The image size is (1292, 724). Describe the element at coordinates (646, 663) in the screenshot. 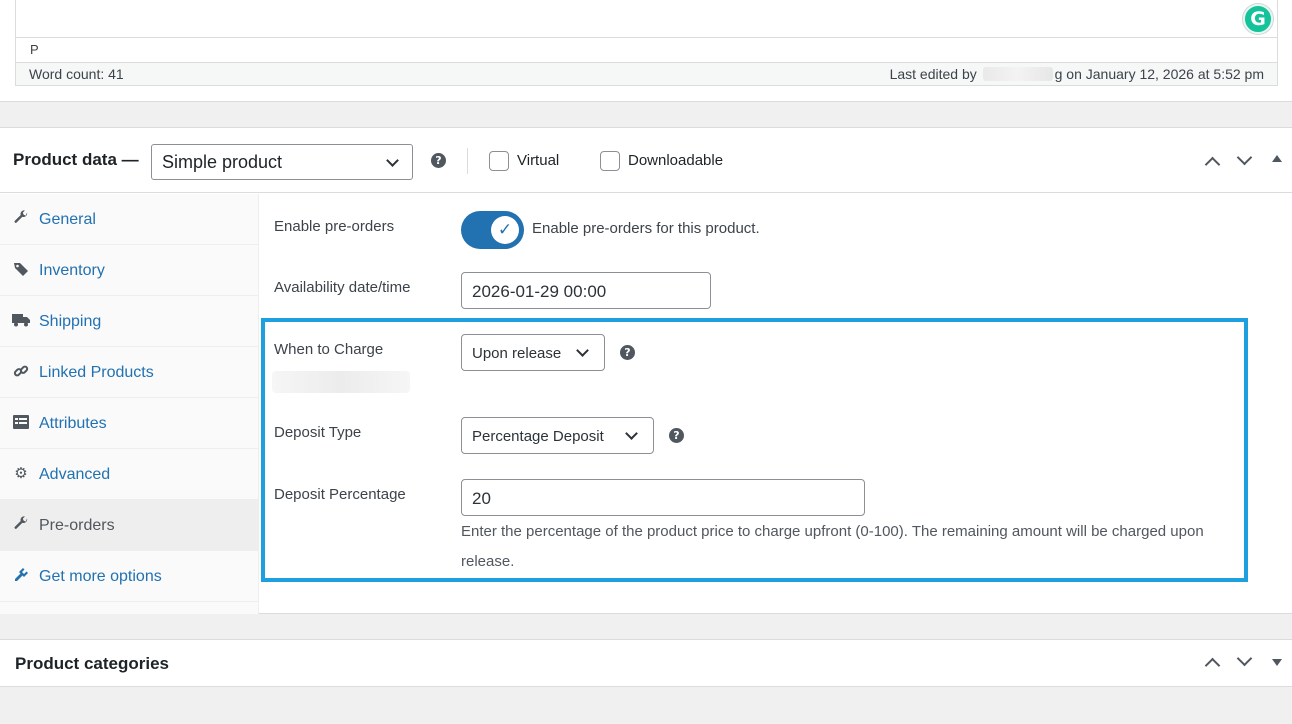

I see `product-categories-box: Product categories` at that location.